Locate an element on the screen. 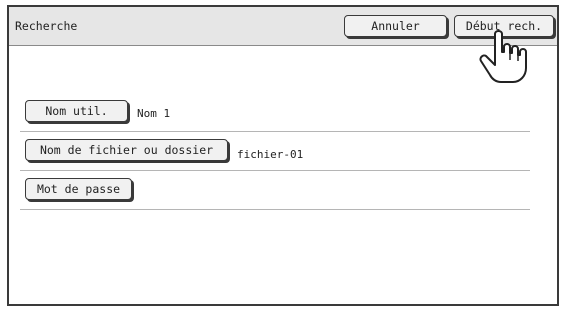 The image size is (565, 311). filename-button: Nom de fichier ou dossier is located at coordinates (126, 150).